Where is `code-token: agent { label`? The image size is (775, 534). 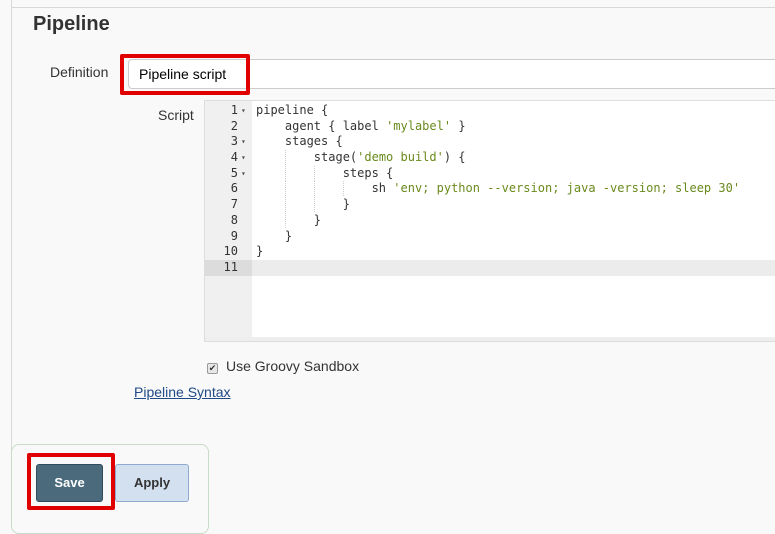 code-token: agent { label is located at coordinates (335, 125).